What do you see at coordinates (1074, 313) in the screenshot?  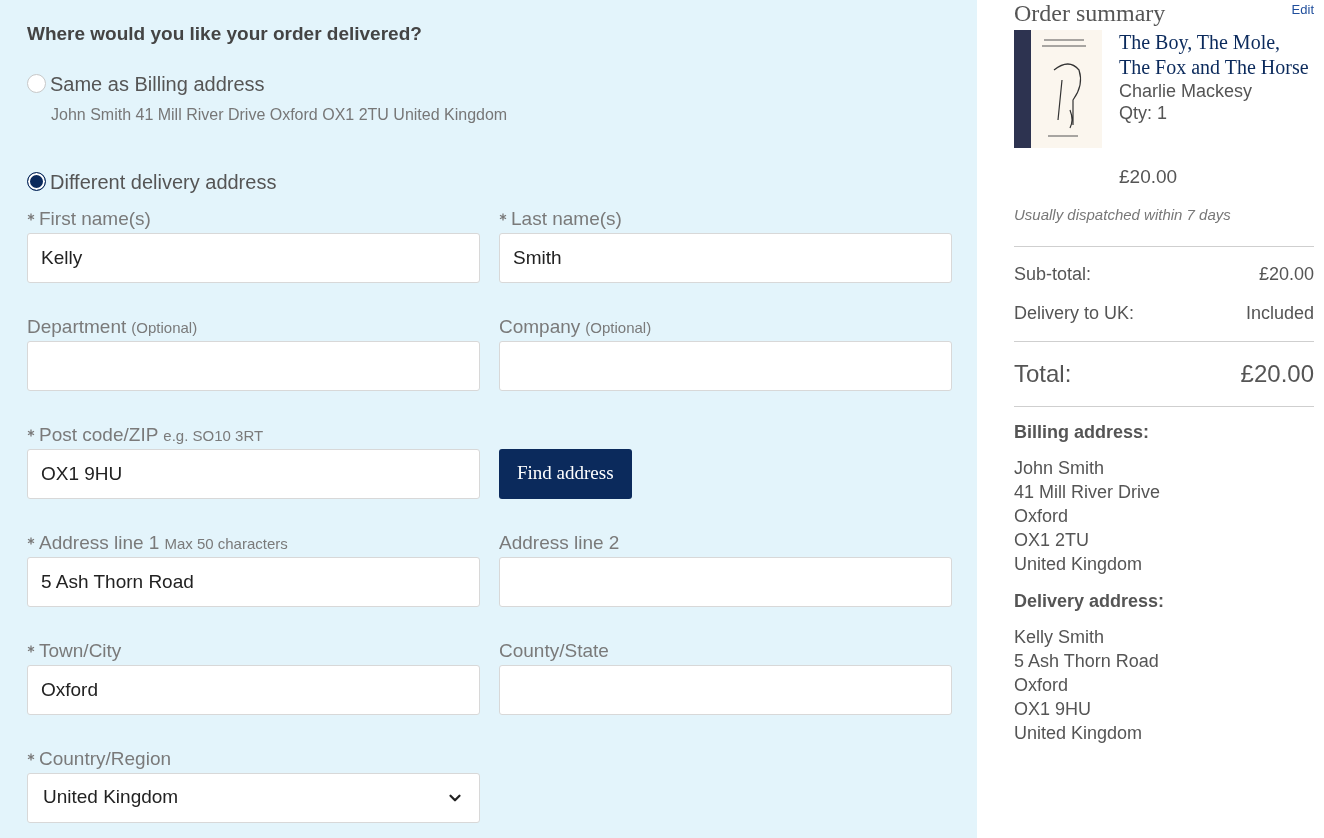 I see `summary-label: Delivery to UK:` at bounding box center [1074, 313].